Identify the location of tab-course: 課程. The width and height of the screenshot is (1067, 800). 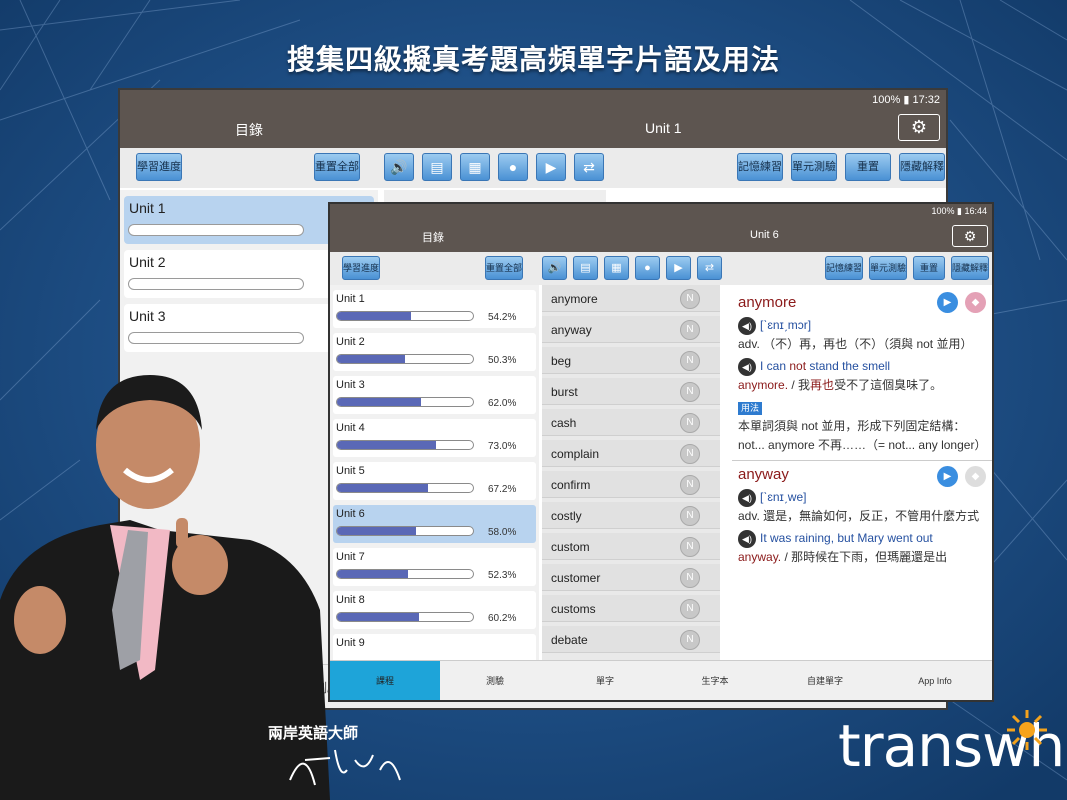
(385, 680).